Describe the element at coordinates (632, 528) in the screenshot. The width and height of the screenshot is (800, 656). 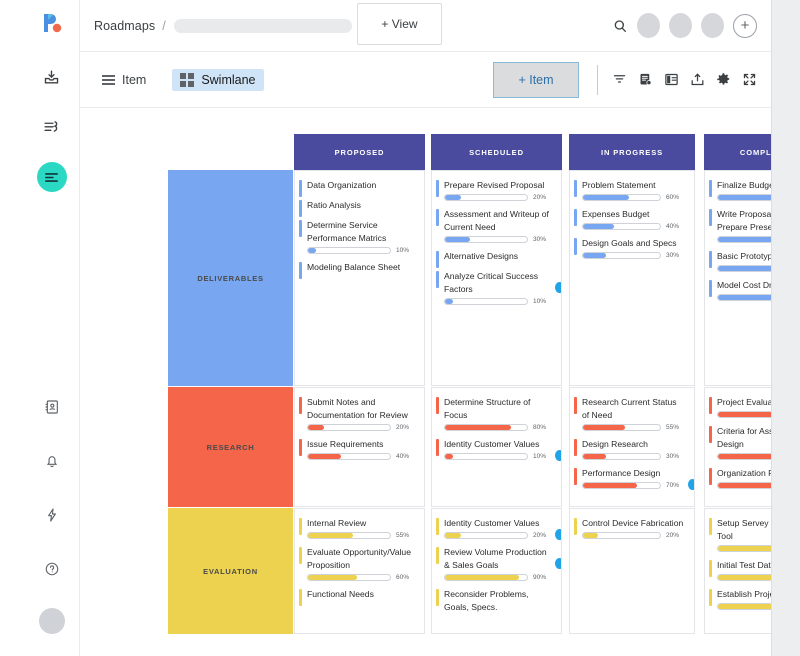
I see `task-card: Control Device Fabrication 20%` at that location.